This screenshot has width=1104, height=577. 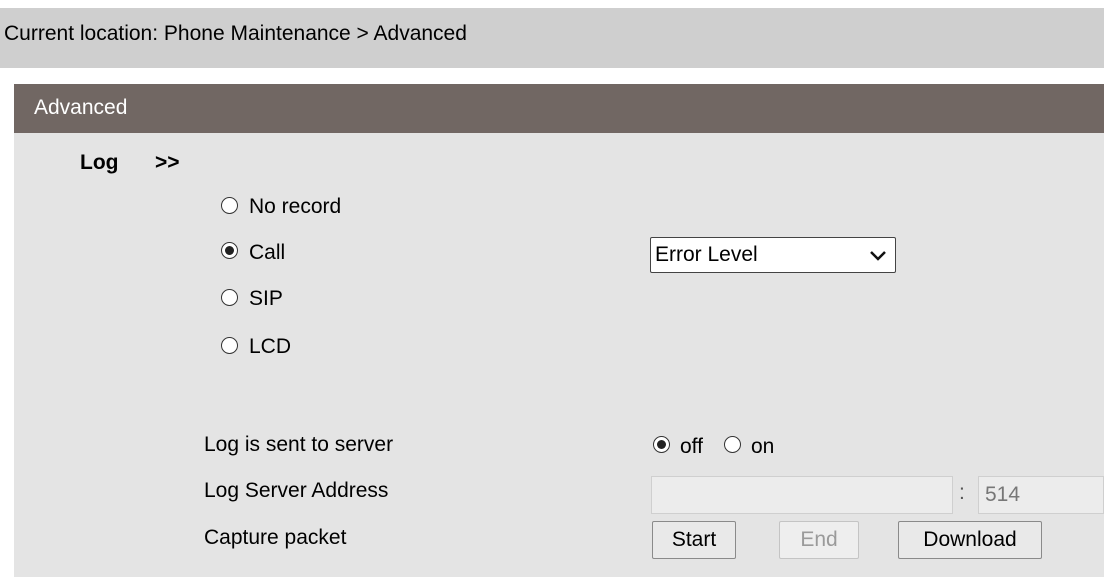 What do you see at coordinates (315, 33) in the screenshot?
I see `location-path: Phone Maintenance > Advanced` at bounding box center [315, 33].